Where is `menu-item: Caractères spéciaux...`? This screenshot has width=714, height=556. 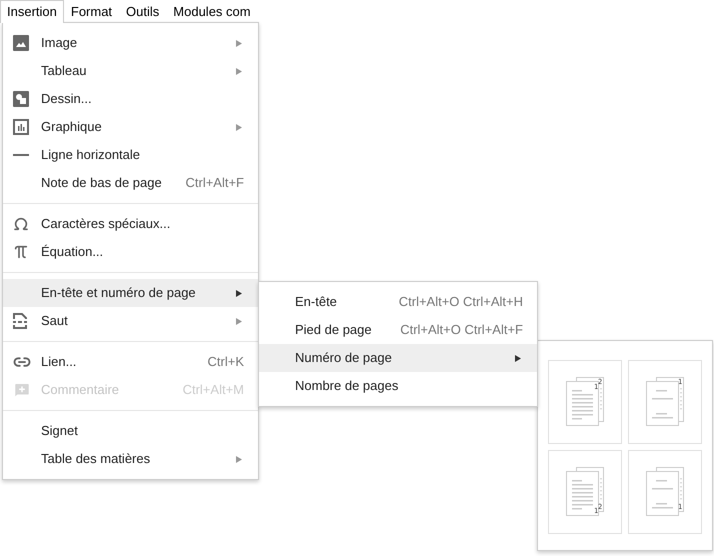
menu-item: Caractères spéciaux... is located at coordinates (130, 224).